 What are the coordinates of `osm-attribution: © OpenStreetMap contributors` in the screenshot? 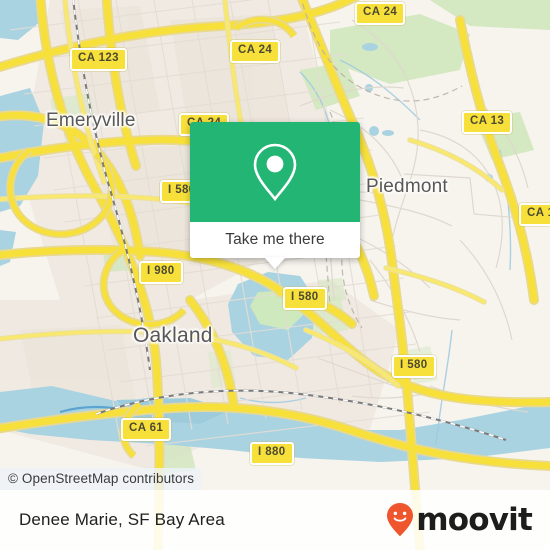 It's located at (101, 479).